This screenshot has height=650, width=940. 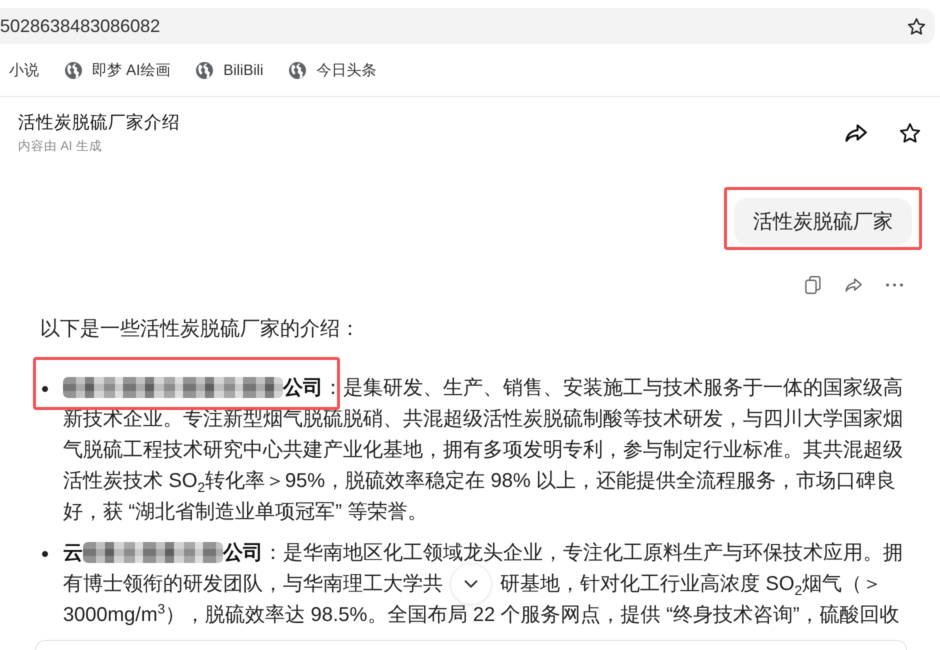 What do you see at coordinates (200, 329) in the screenshot?
I see `answer-intro: 以下是一些活性炭脱硫厂家的介绍：` at bounding box center [200, 329].